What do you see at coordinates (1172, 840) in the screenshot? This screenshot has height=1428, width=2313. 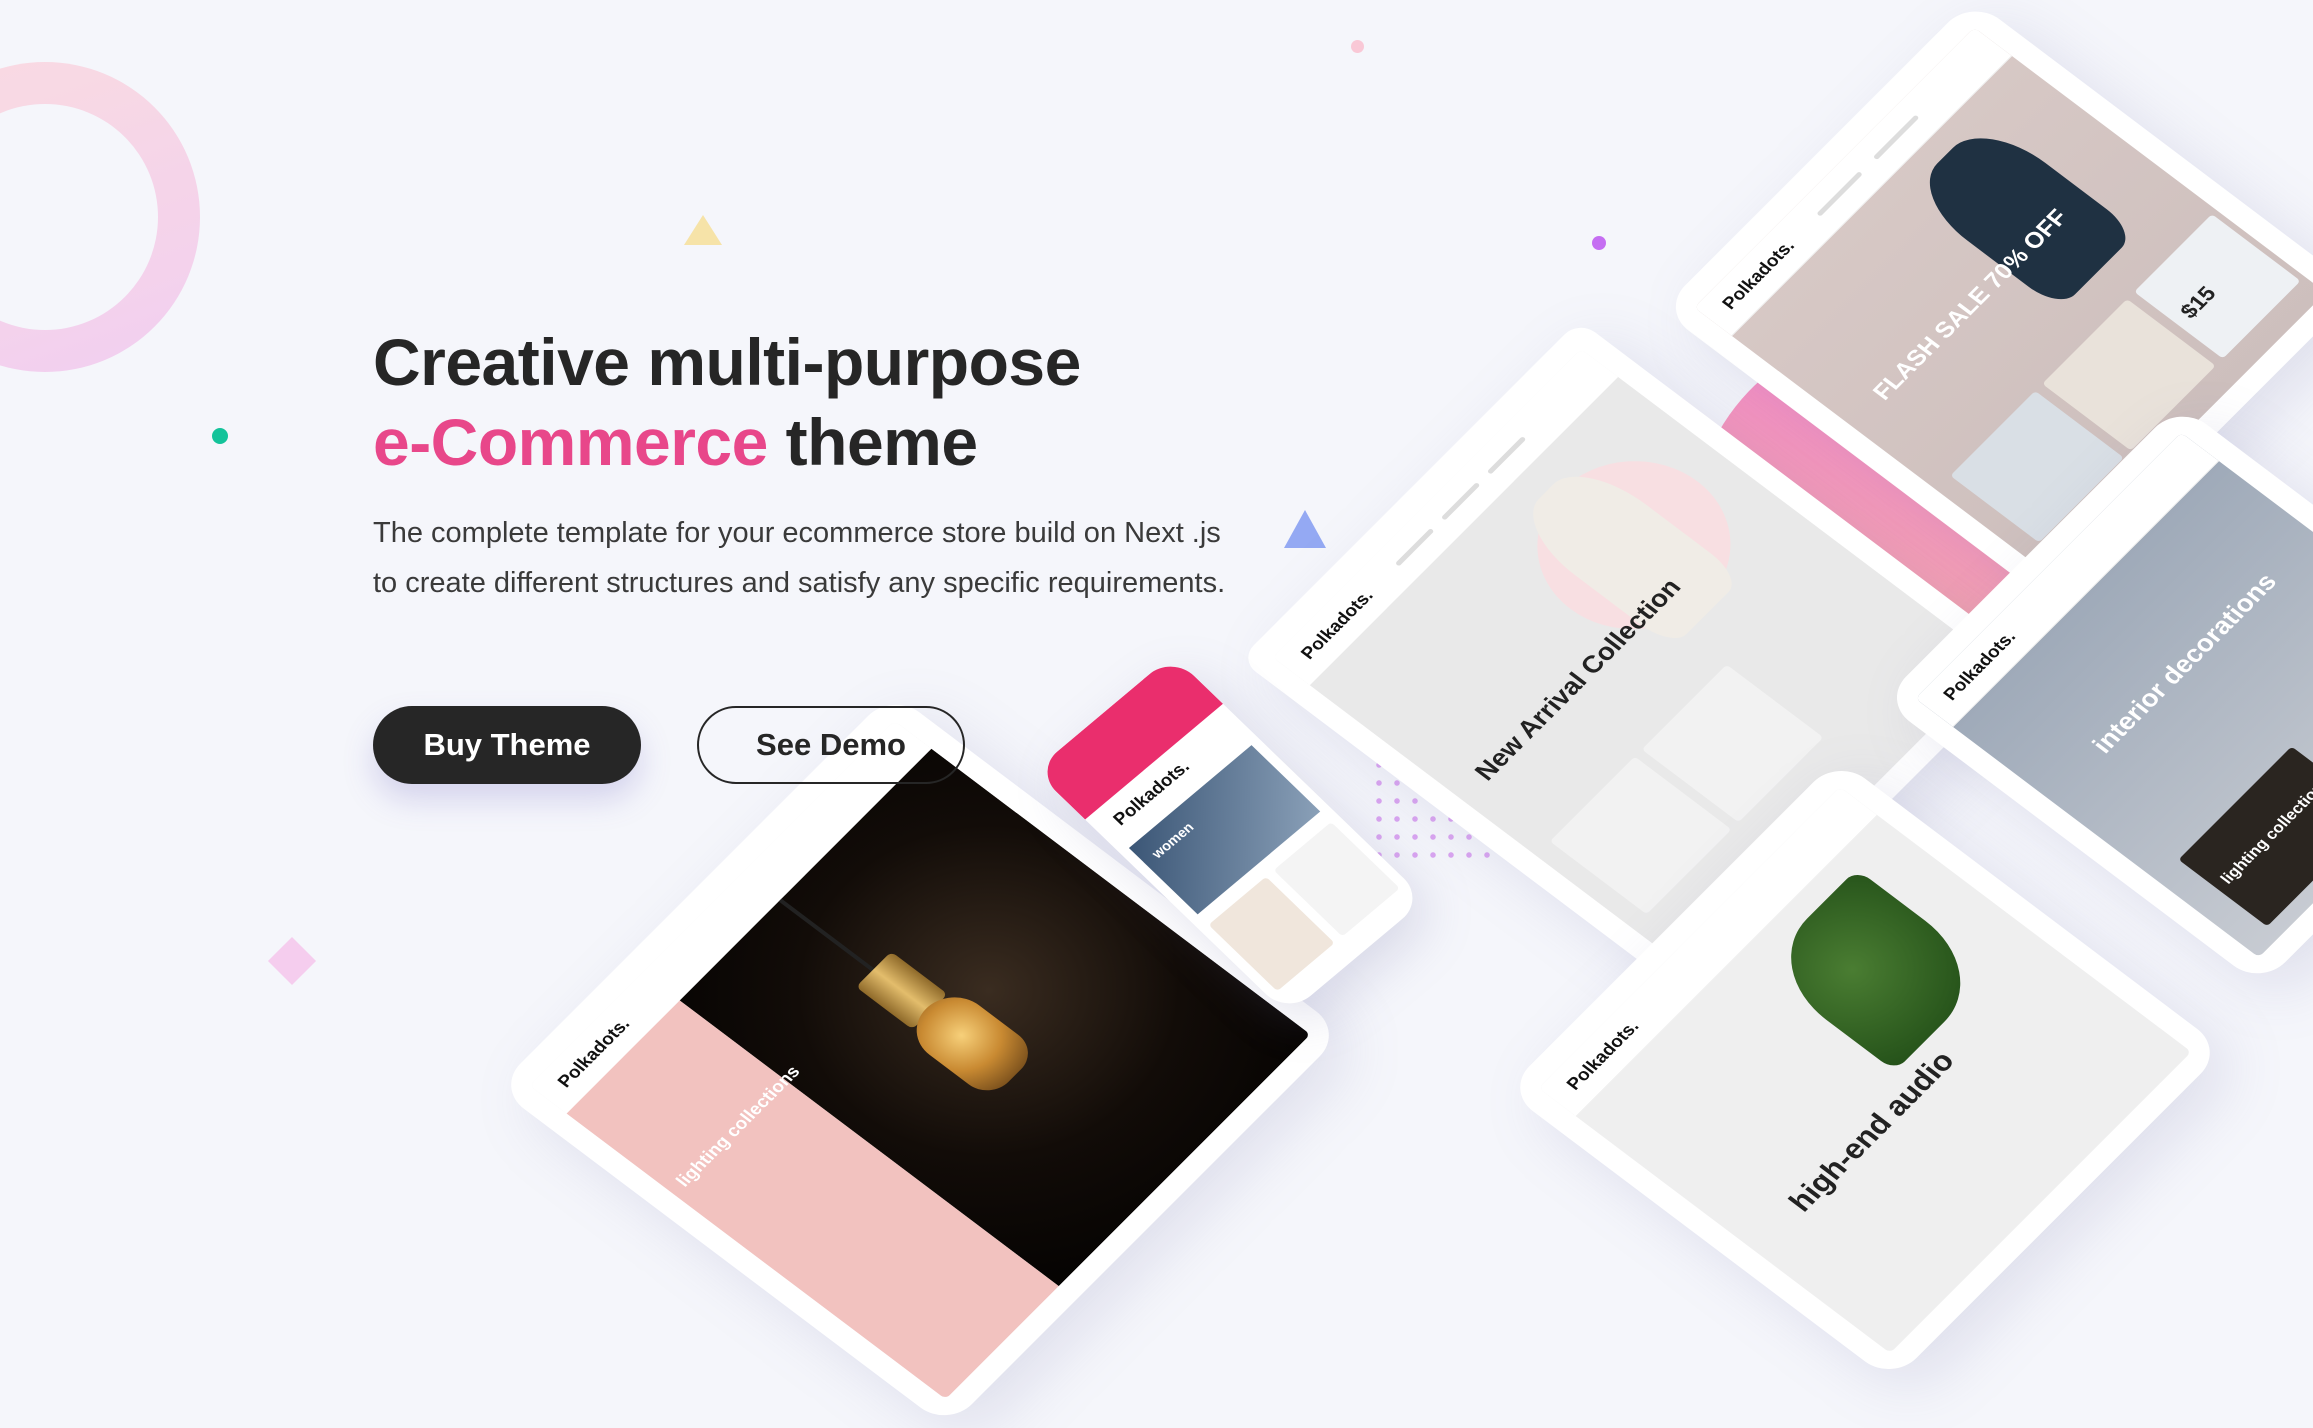 I see `phone-banner-label: women` at bounding box center [1172, 840].